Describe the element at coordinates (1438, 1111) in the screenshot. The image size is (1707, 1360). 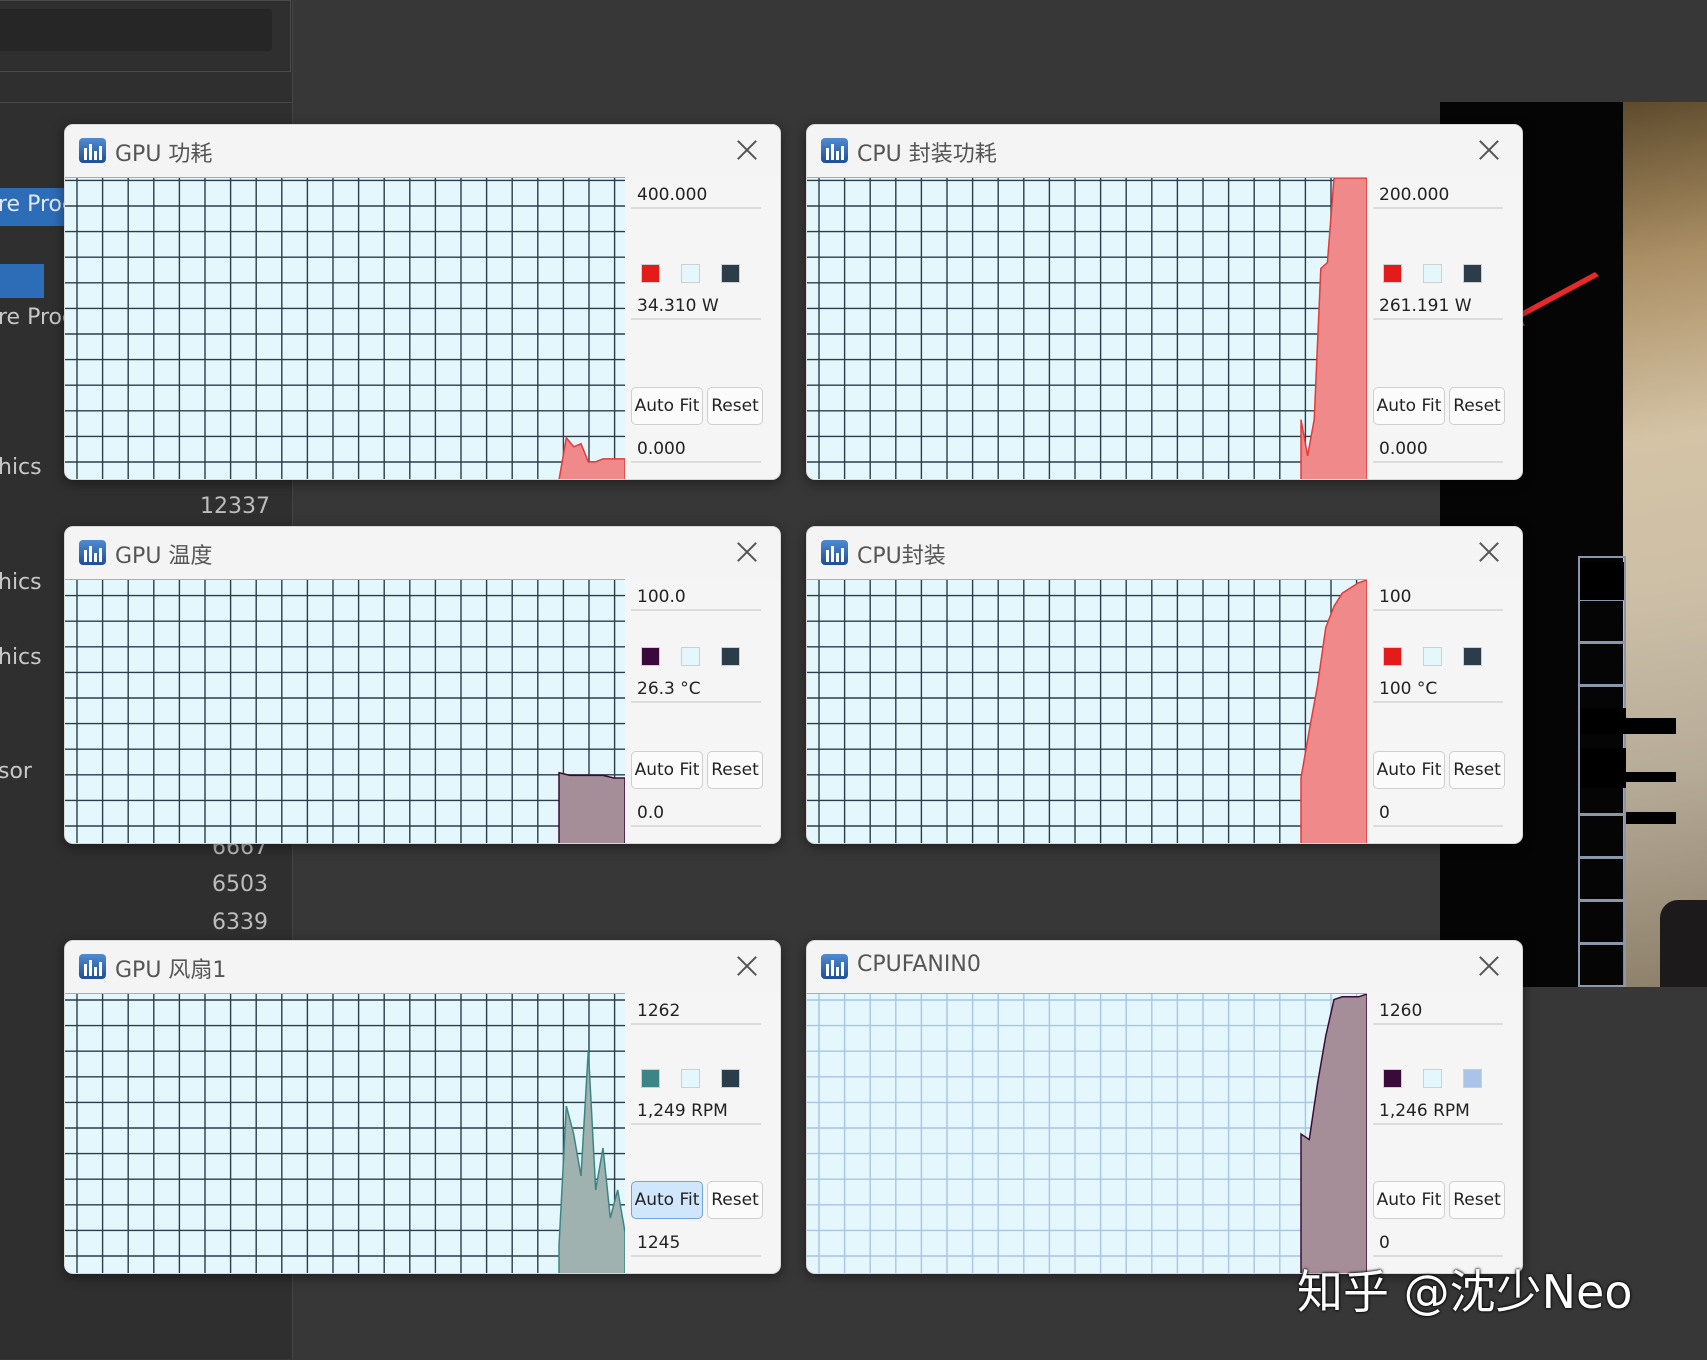
I see `current-value-field: 1,246 RPM` at that location.